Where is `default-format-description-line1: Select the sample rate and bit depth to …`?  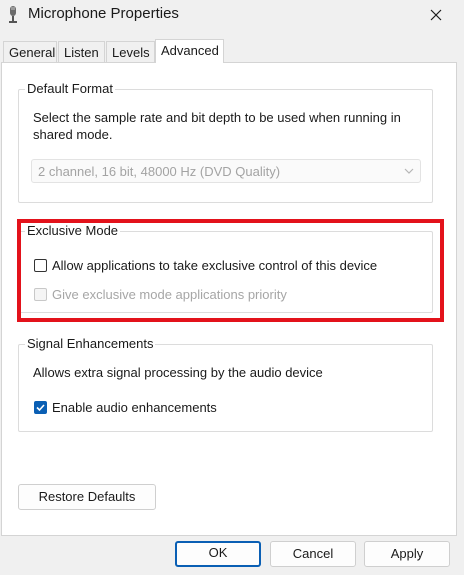 default-format-description-line1: Select the sample rate and bit depth to … is located at coordinates (217, 117).